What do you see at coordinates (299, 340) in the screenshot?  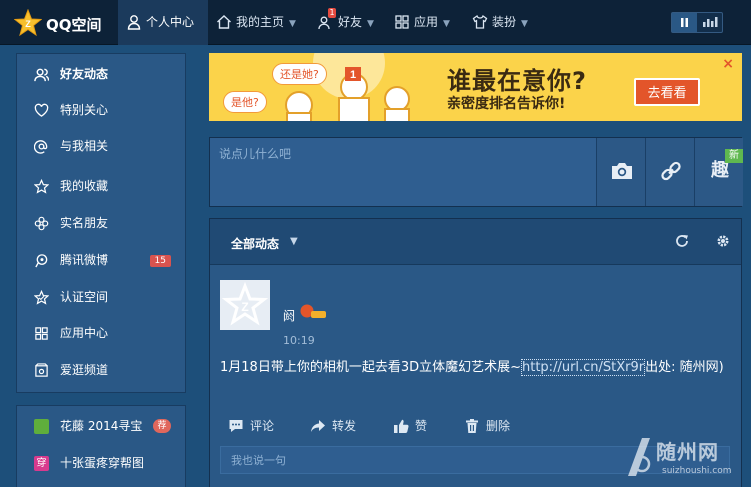 I see `post-timestamp: 10:19` at bounding box center [299, 340].